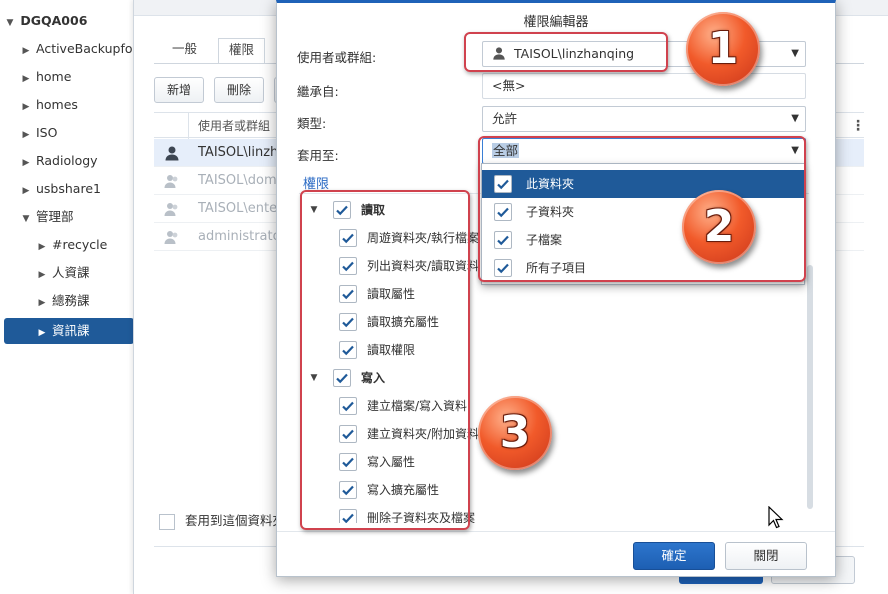  I want to click on tree-item-label: Radiology, so click(66, 160).